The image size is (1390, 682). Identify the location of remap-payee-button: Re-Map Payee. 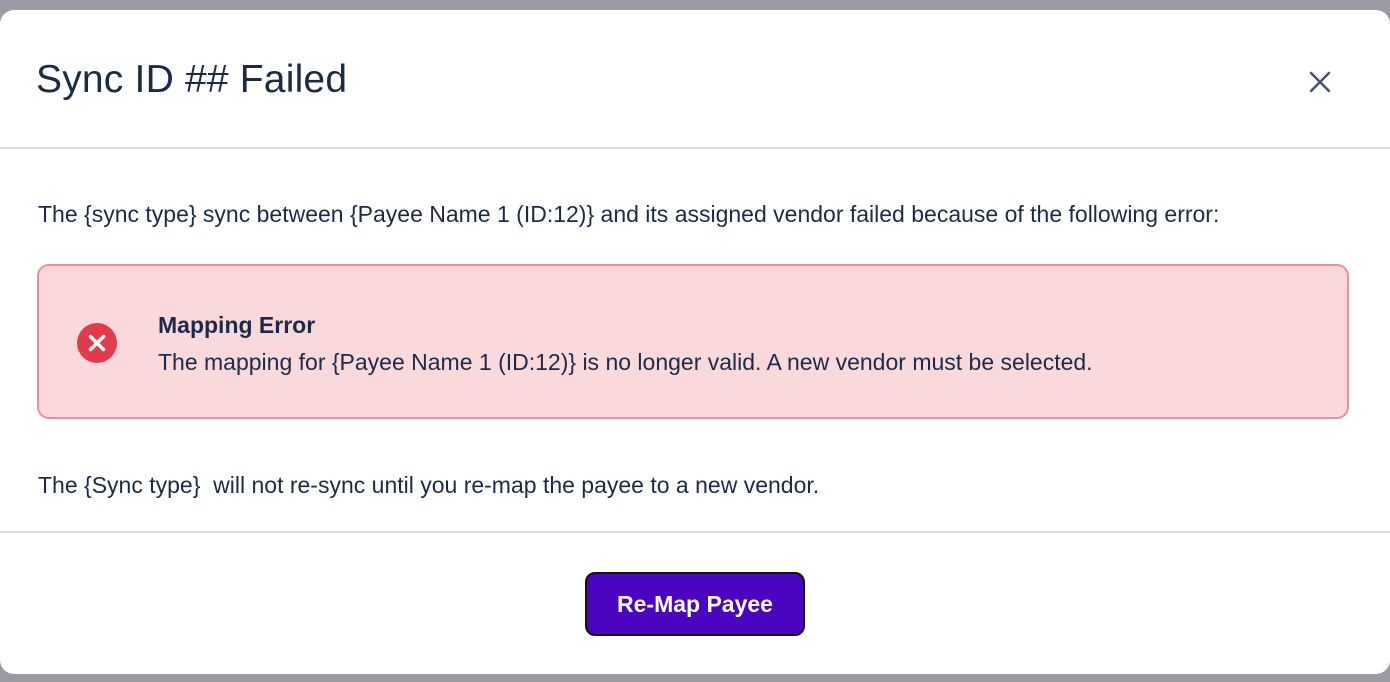
(695, 604).